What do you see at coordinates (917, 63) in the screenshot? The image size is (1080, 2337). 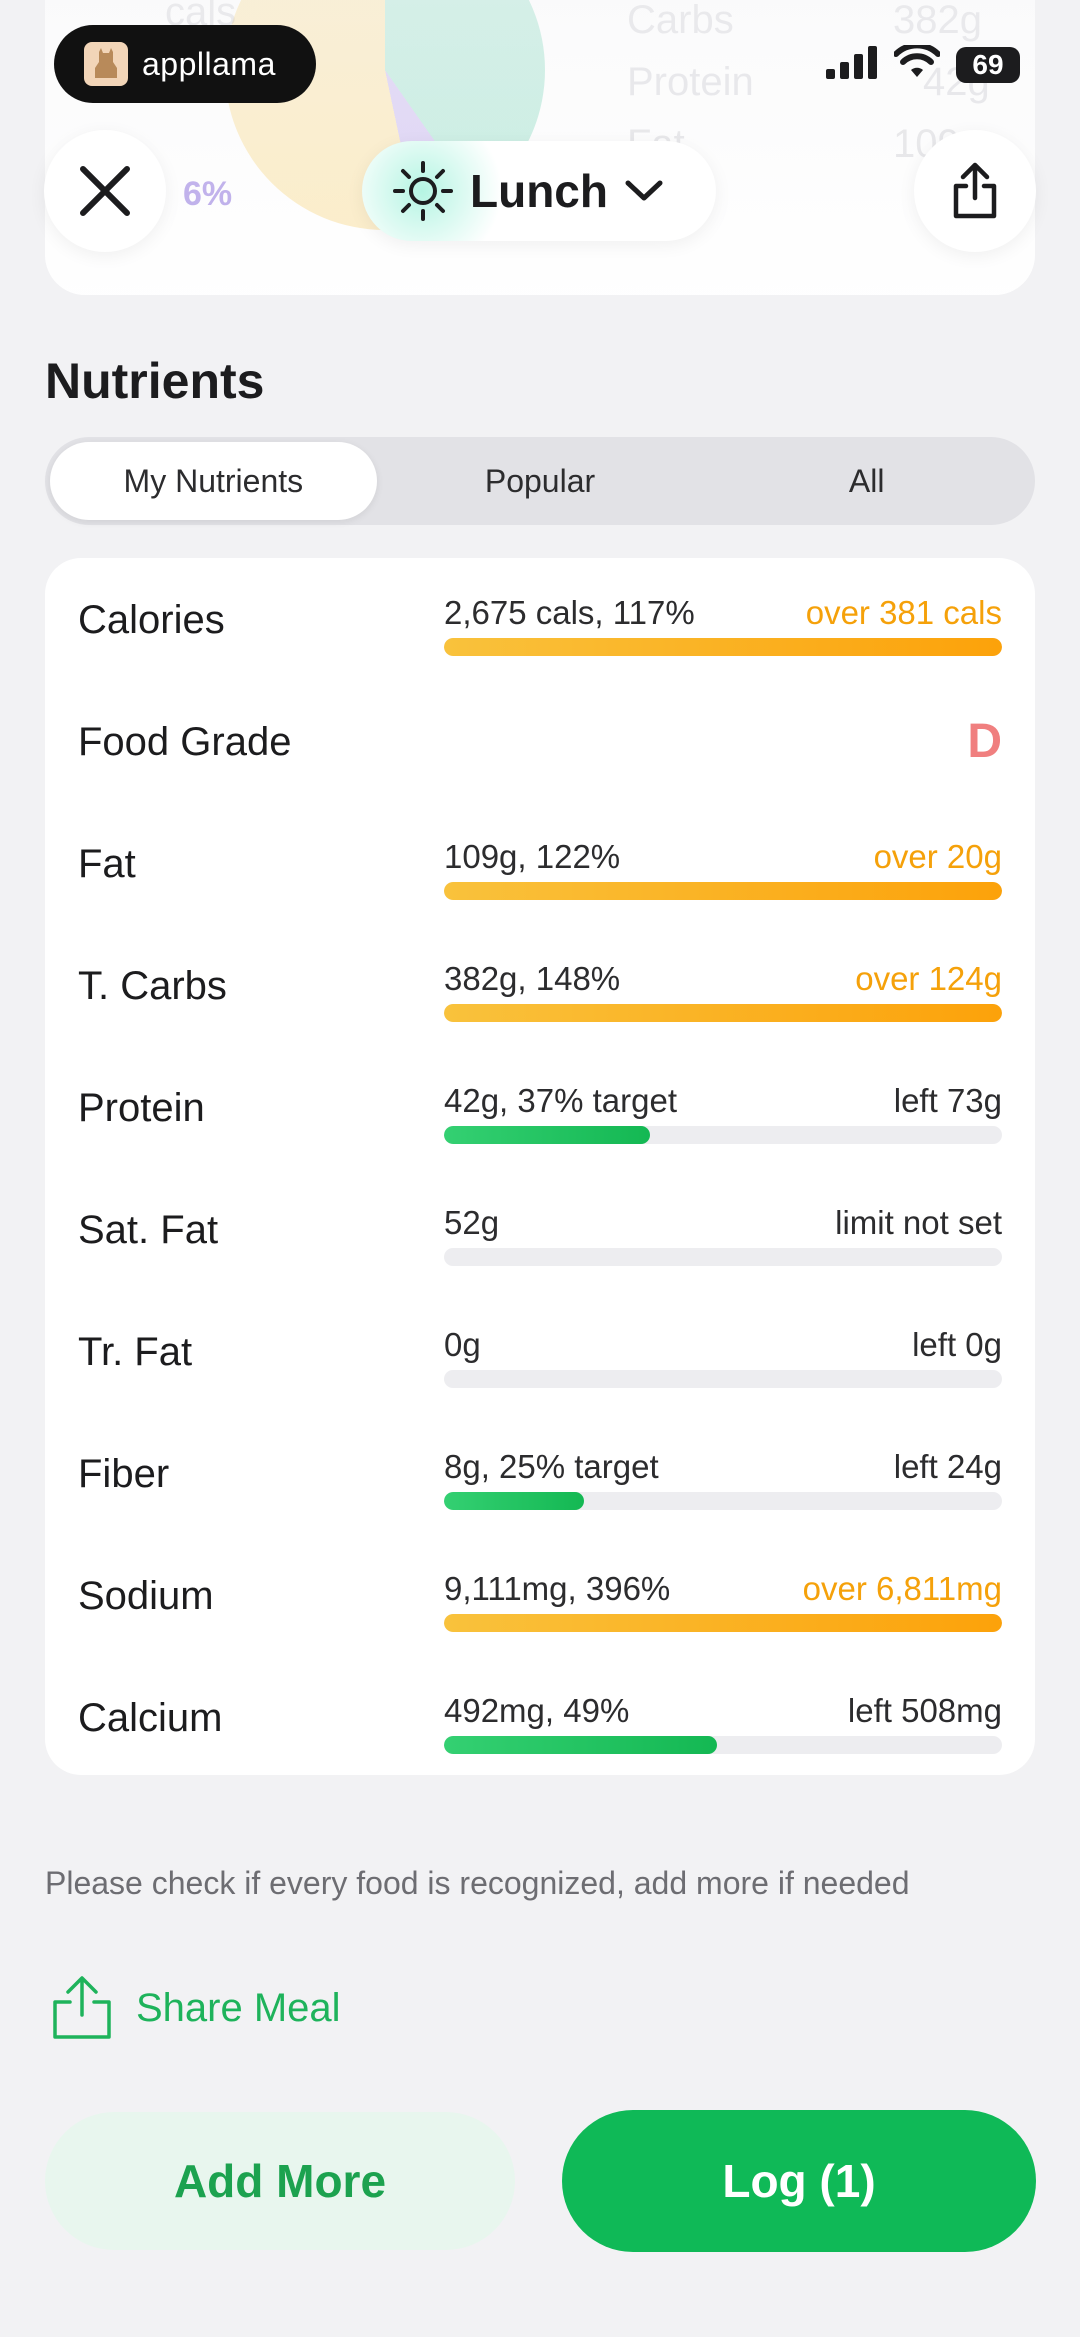 I see `wifi-icon` at bounding box center [917, 63].